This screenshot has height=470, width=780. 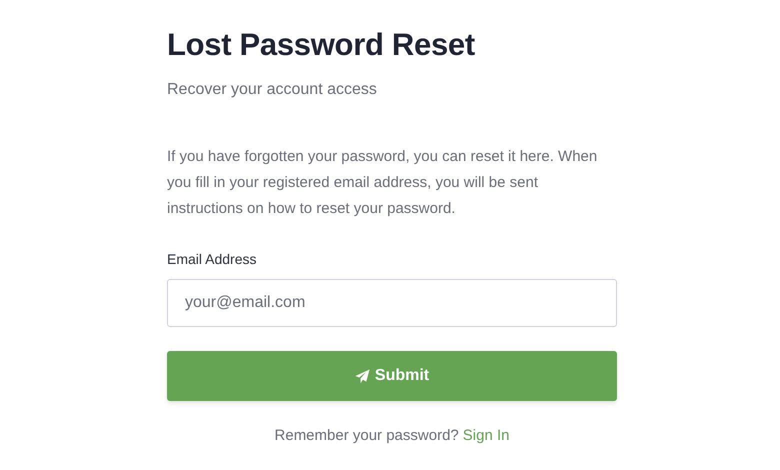 What do you see at coordinates (211, 259) in the screenshot?
I see `field-label: Email Address` at bounding box center [211, 259].